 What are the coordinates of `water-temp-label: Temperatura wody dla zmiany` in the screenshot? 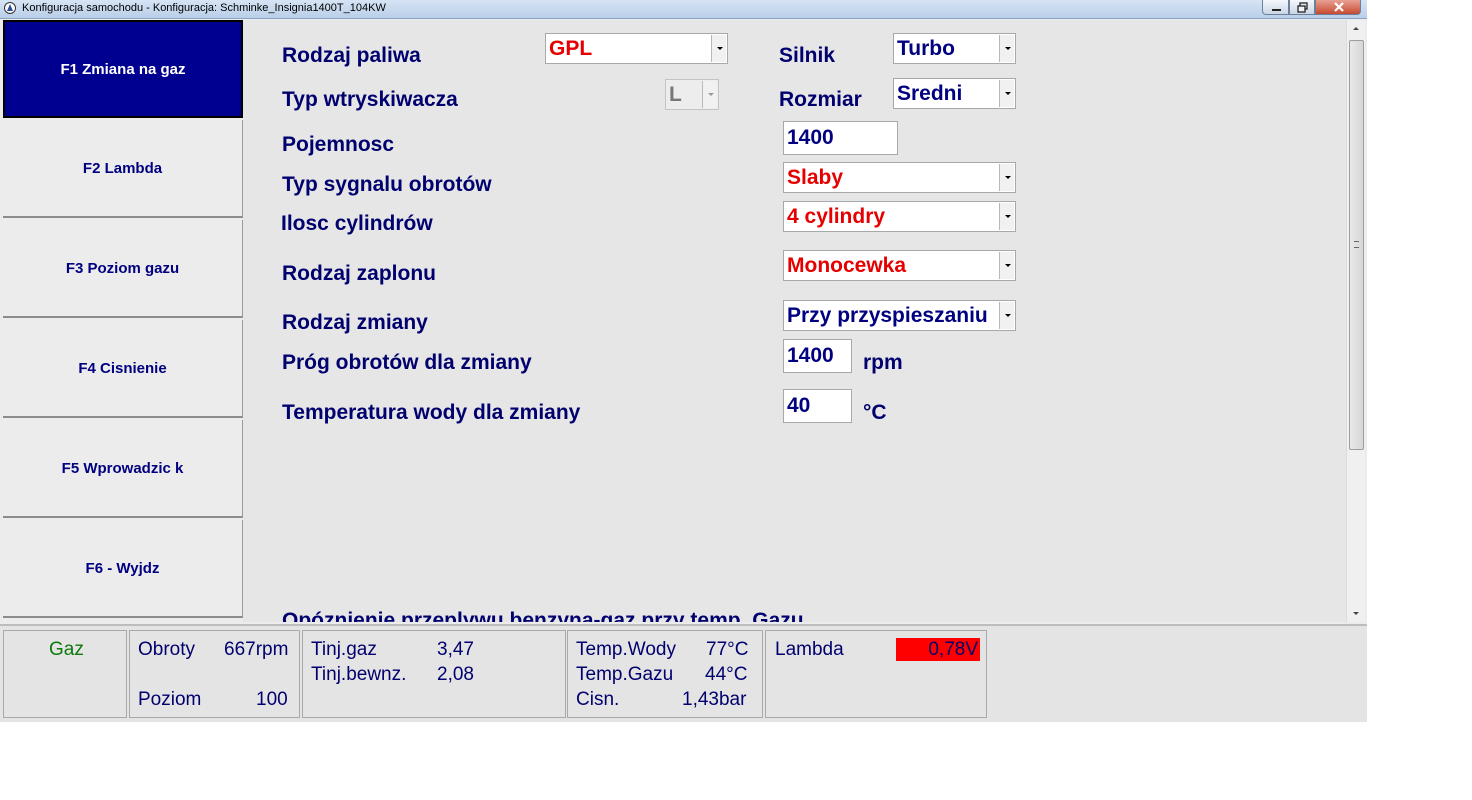 It's located at (431, 412).